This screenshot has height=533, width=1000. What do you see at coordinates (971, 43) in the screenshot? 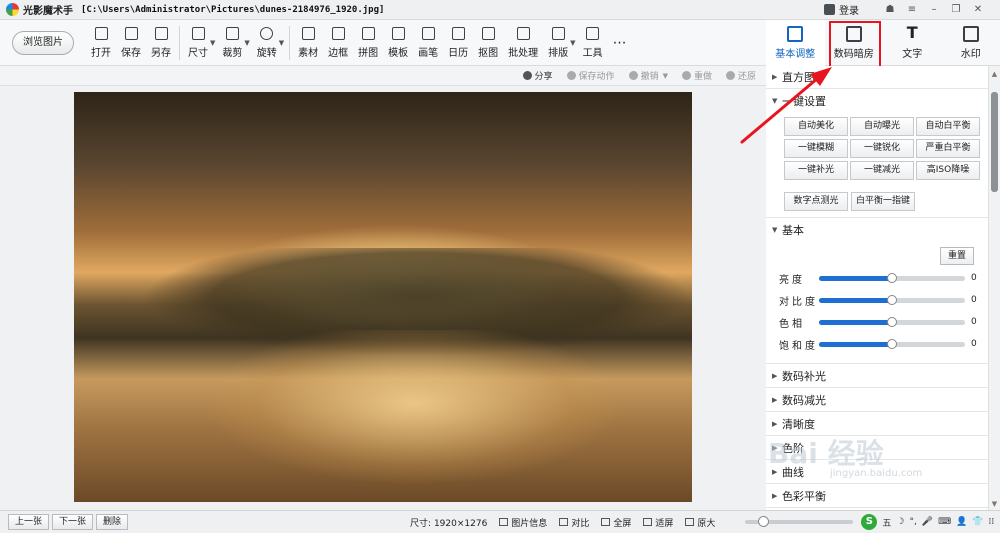
I see `tab-watermark: 水印` at bounding box center [971, 43].